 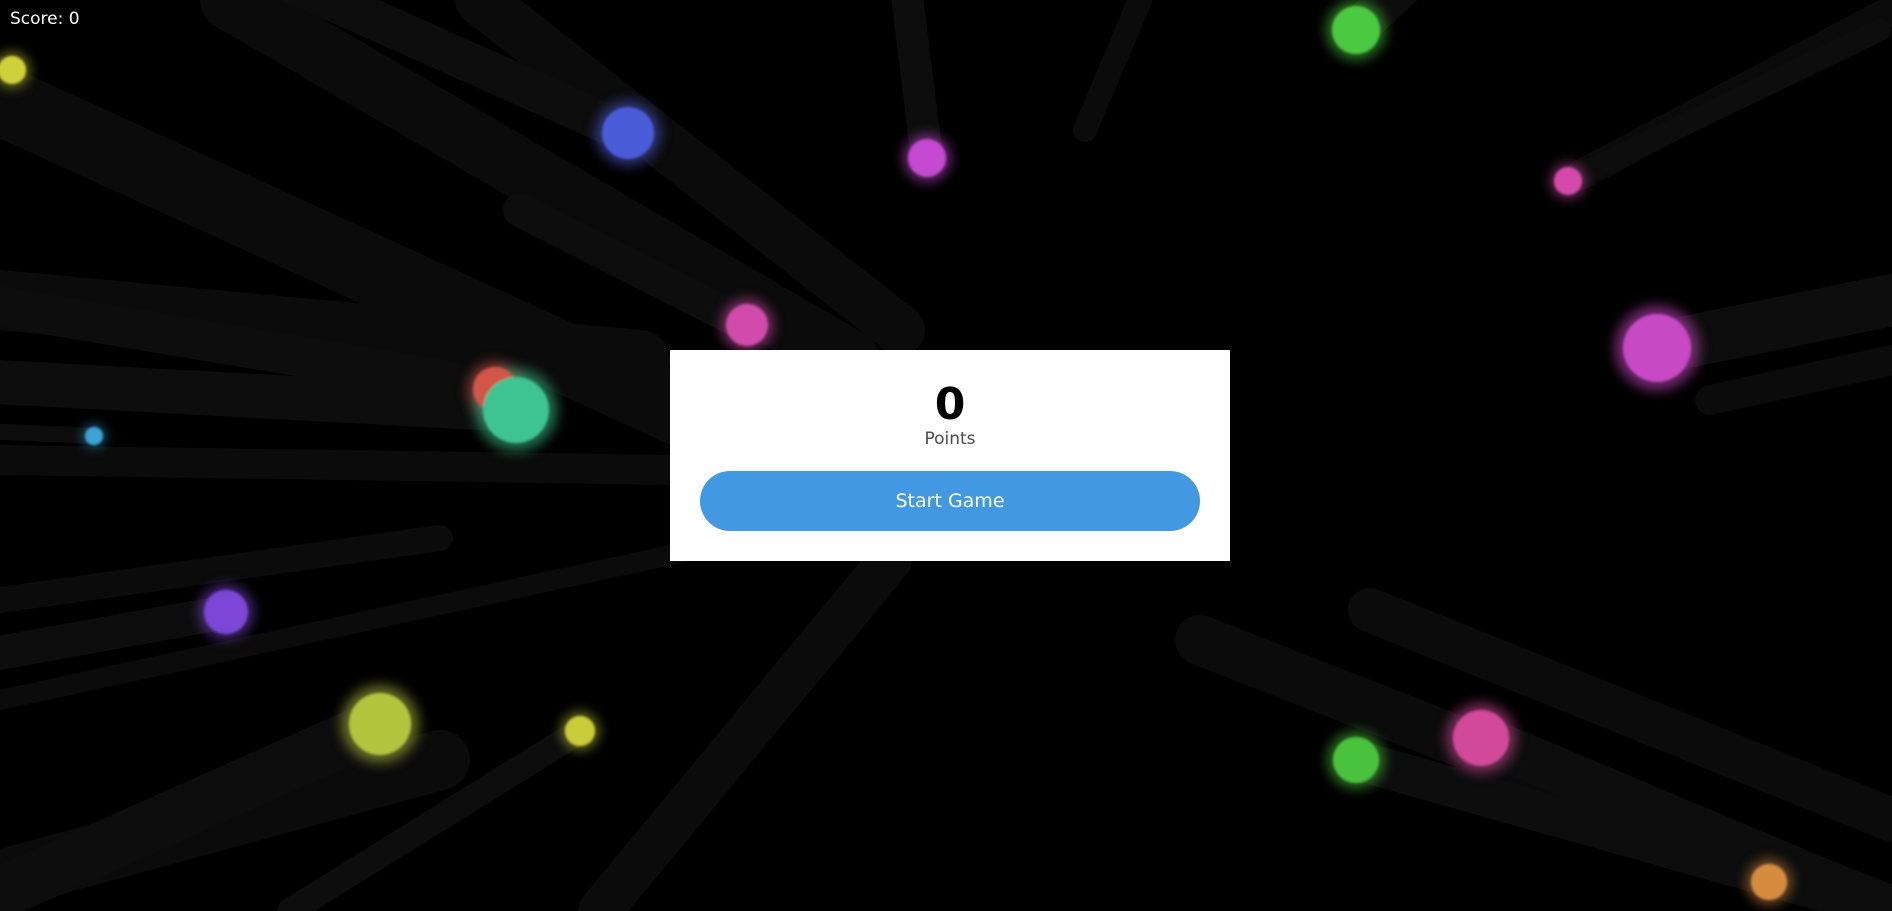 I want to click on start-modal: 0 Points Start Game, so click(x=950, y=455).